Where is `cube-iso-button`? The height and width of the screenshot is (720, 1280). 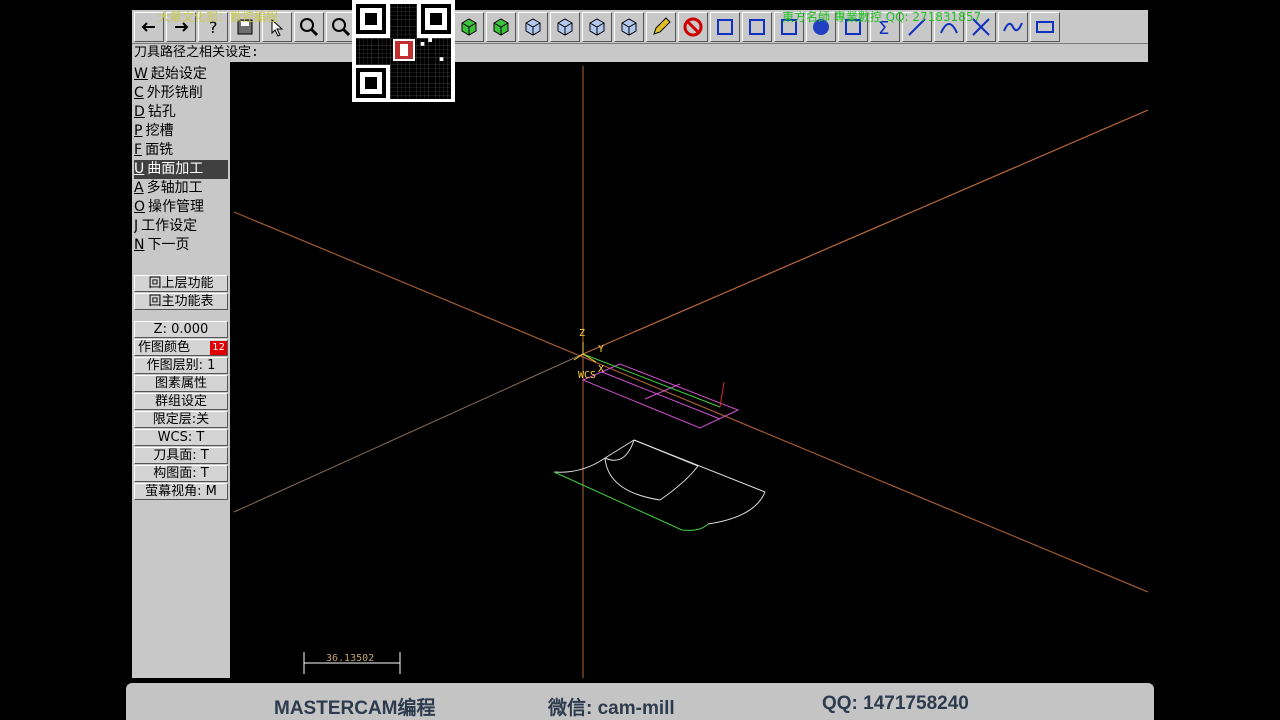 cube-iso-button is located at coordinates (629, 26).